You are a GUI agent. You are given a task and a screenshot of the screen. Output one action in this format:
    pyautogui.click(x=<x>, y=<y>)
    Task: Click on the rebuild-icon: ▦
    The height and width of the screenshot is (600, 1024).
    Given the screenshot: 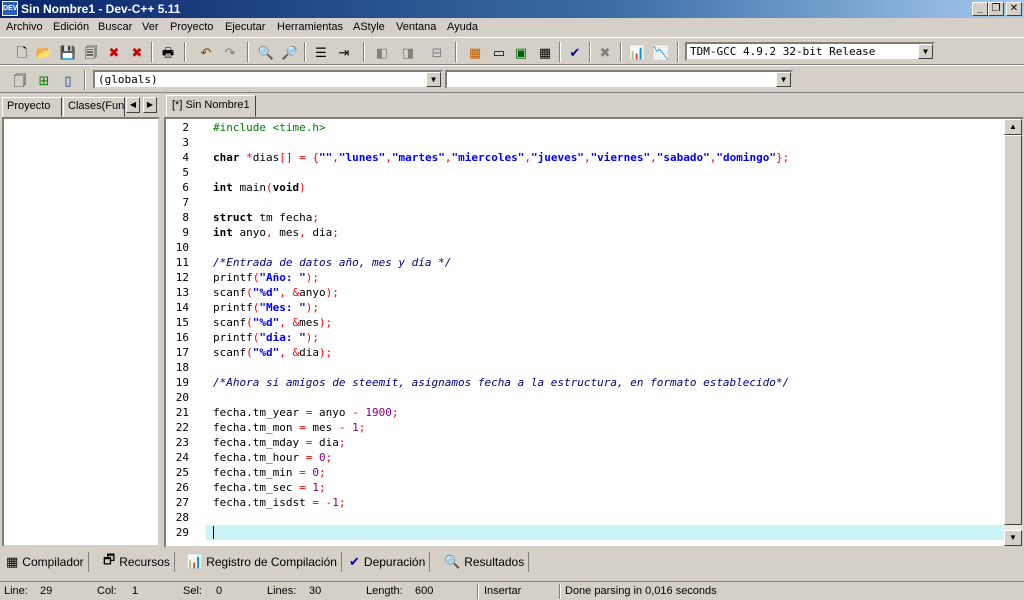 What is the action you would take?
    pyautogui.click(x=545, y=52)
    